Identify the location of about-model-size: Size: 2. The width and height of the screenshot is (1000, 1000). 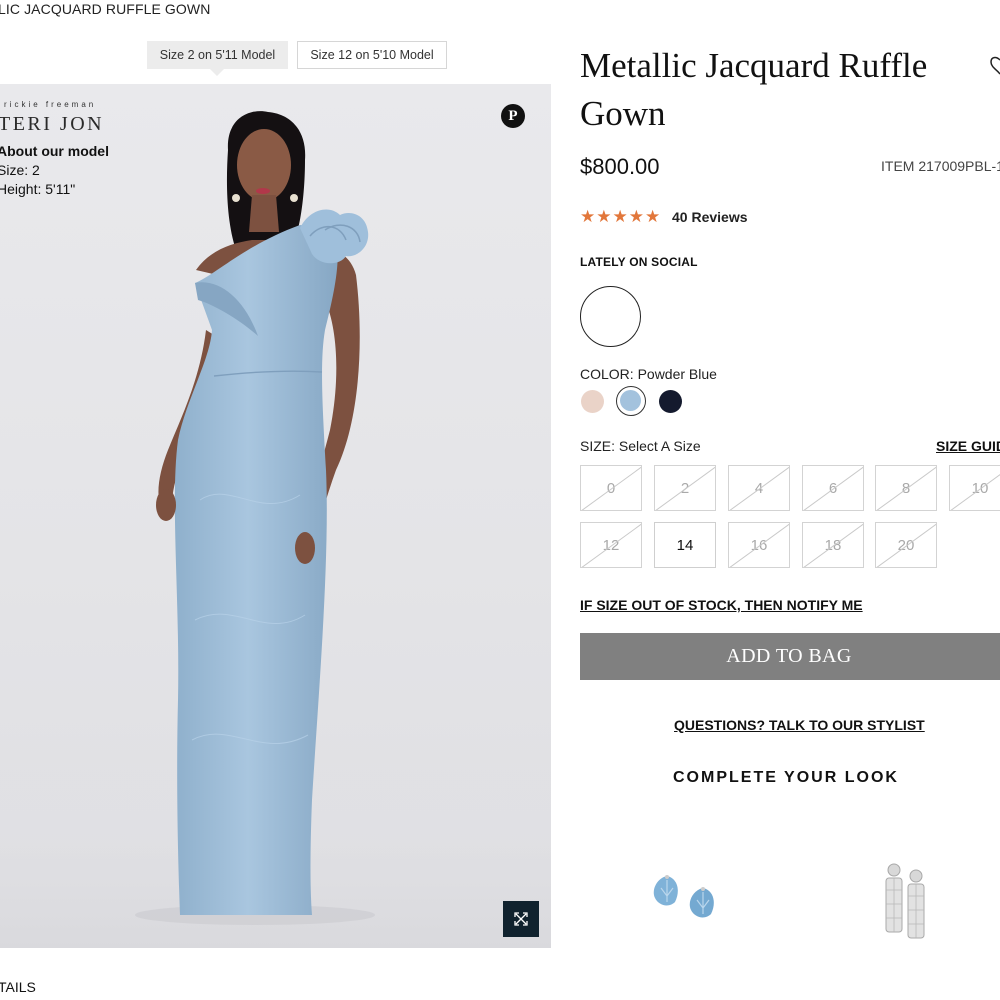
(20, 170).